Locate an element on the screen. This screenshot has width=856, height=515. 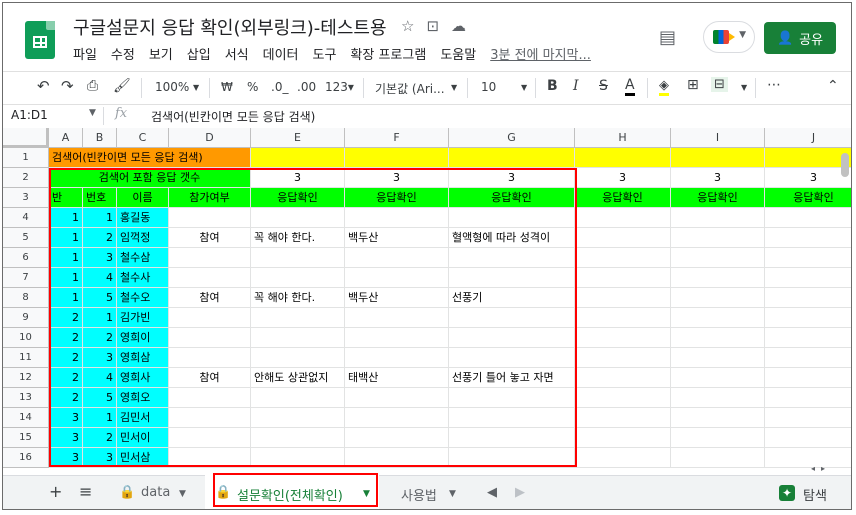
vertical-scrollbar is located at coordinates (845, 165).